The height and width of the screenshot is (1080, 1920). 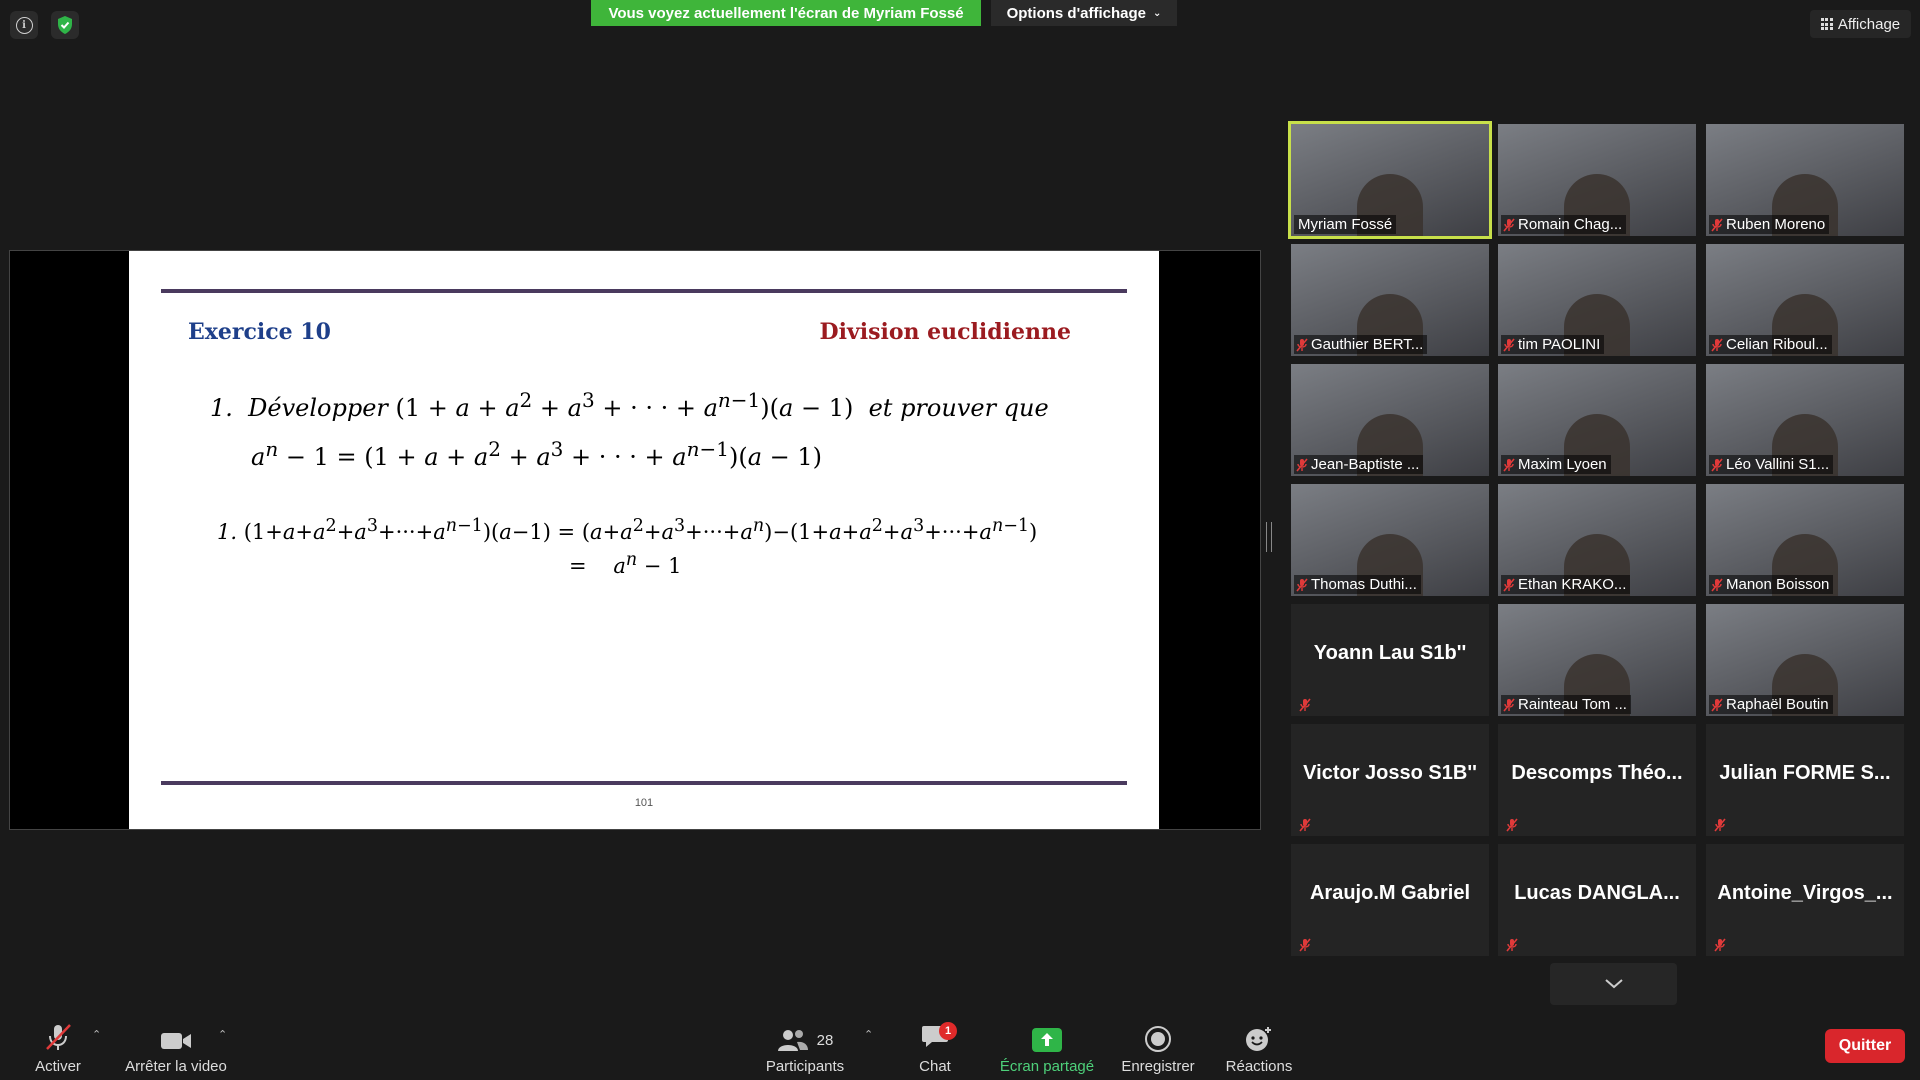 I want to click on chat-unread-badge: 1, so click(x=948, y=1031).